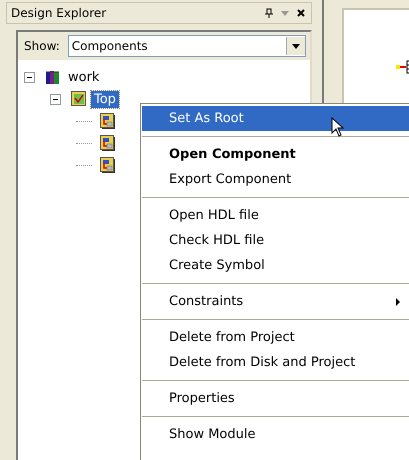 This screenshot has height=460, width=409. What do you see at coordinates (269, 13) in the screenshot?
I see `pin-icon` at bounding box center [269, 13].